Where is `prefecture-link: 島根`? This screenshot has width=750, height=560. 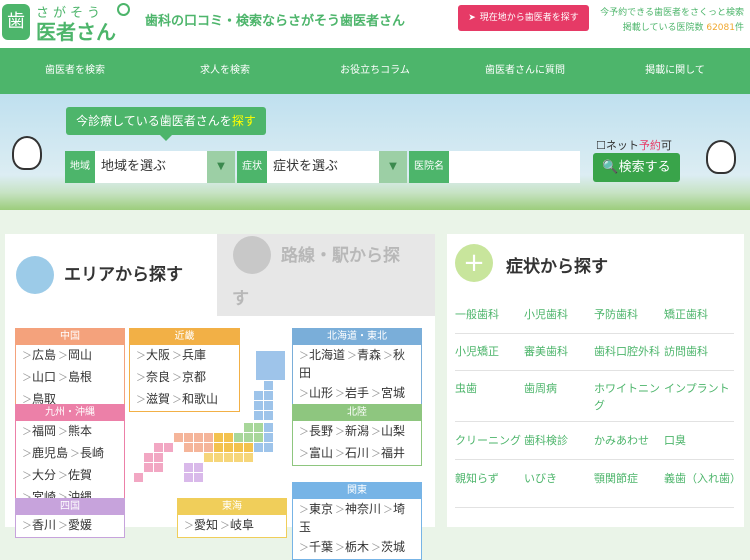 prefecture-link: 島根 is located at coordinates (75, 377).